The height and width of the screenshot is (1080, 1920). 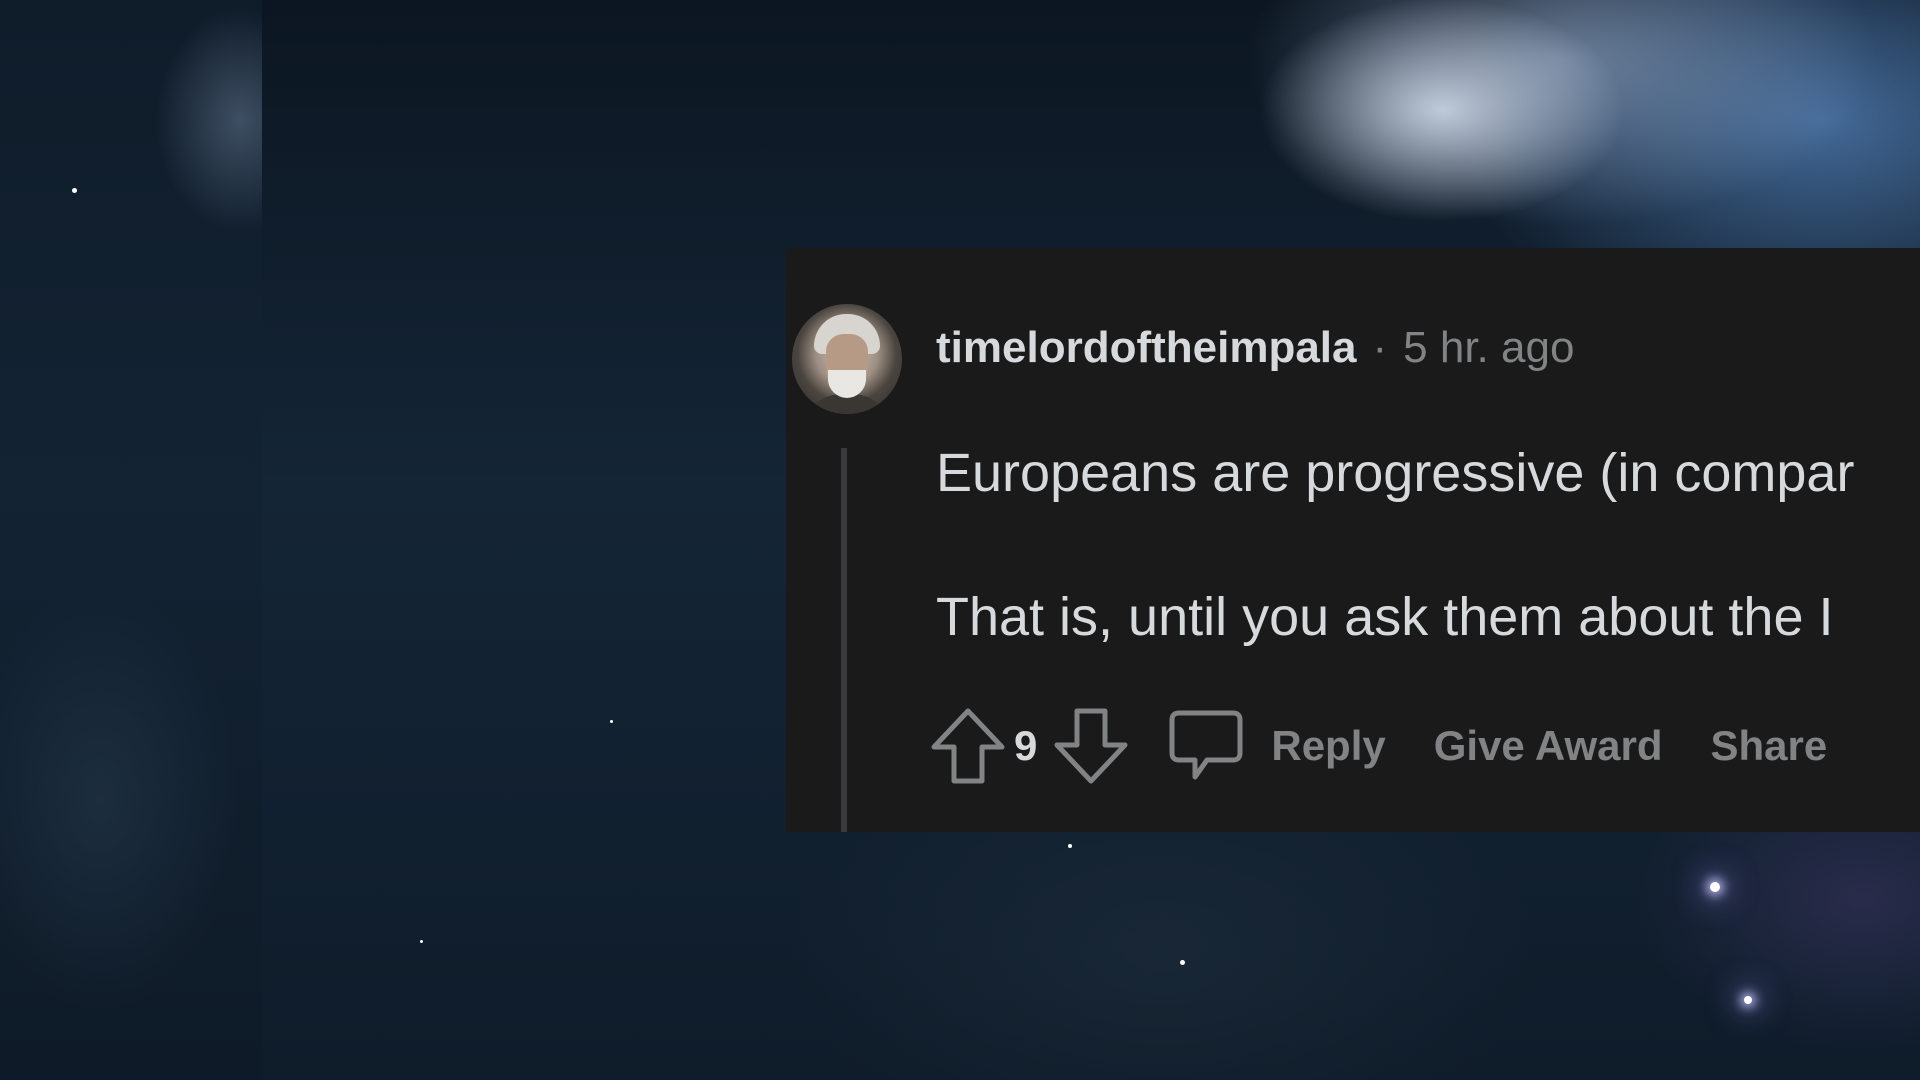 What do you see at coordinates (1328, 745) in the screenshot?
I see `reply-label: Reply` at bounding box center [1328, 745].